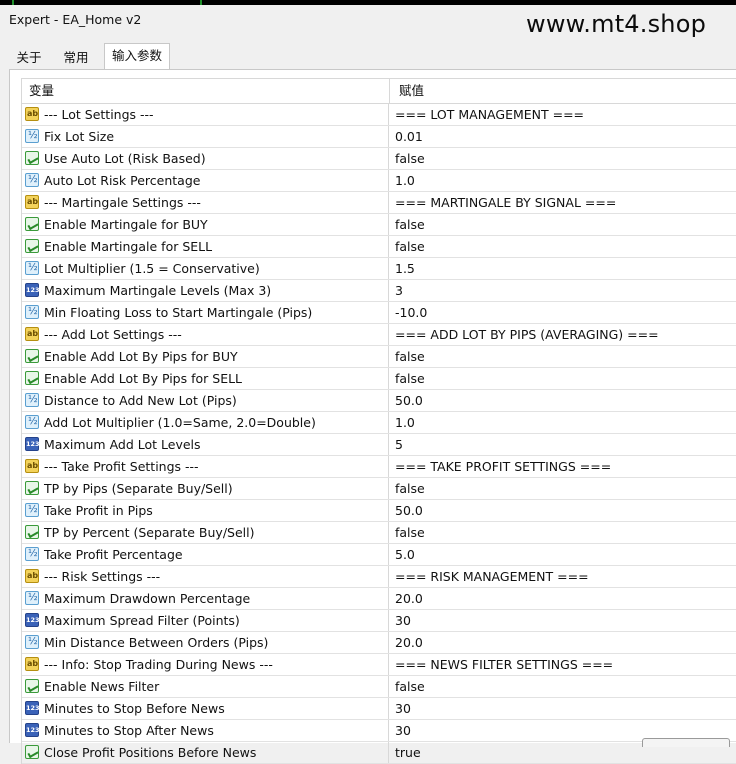 The image size is (736, 764). Describe the element at coordinates (205, 400) in the screenshot. I see `variable-cell: Distance to Add New Lot (Pips)` at that location.